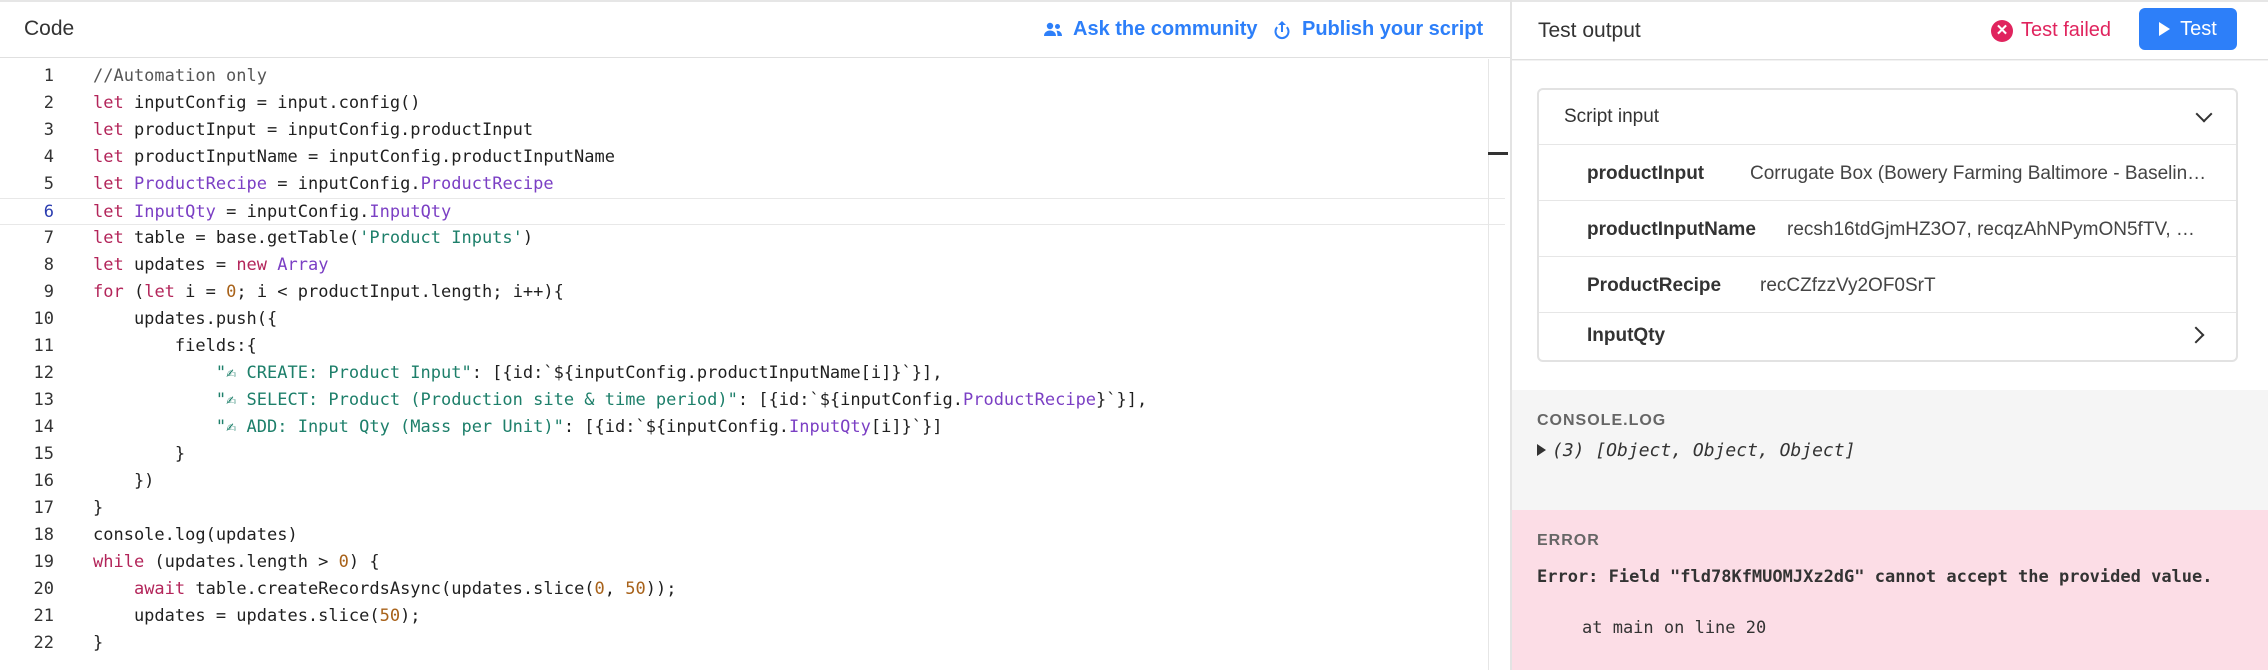  What do you see at coordinates (195, 535) in the screenshot?
I see `code-text: console.log(updates)` at bounding box center [195, 535].